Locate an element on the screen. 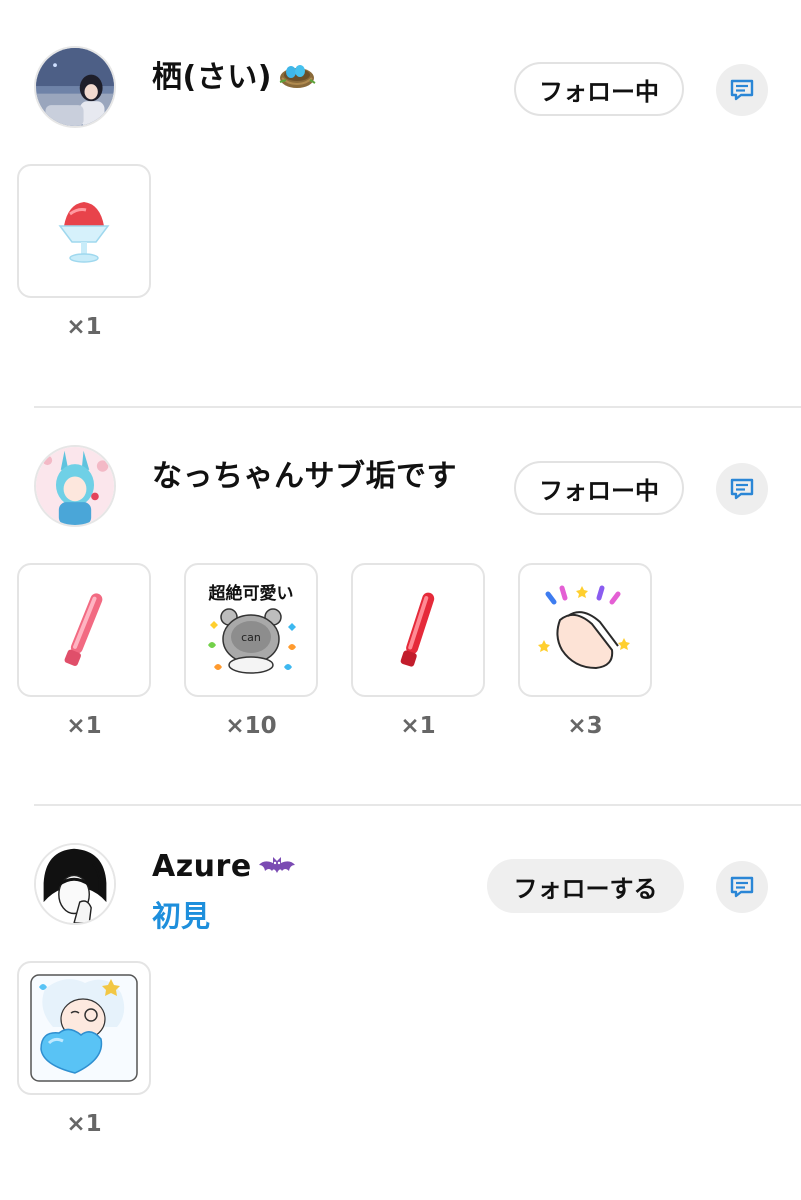 The height and width of the screenshot is (1200, 801). first-visit-badge: 初見 is located at coordinates (181, 916).